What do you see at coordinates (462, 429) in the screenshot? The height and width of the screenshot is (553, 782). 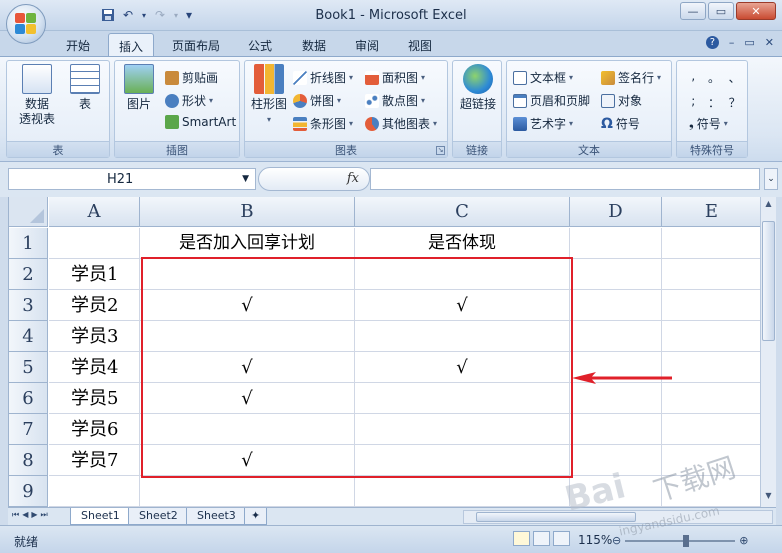 I see `cell-c7` at bounding box center [462, 429].